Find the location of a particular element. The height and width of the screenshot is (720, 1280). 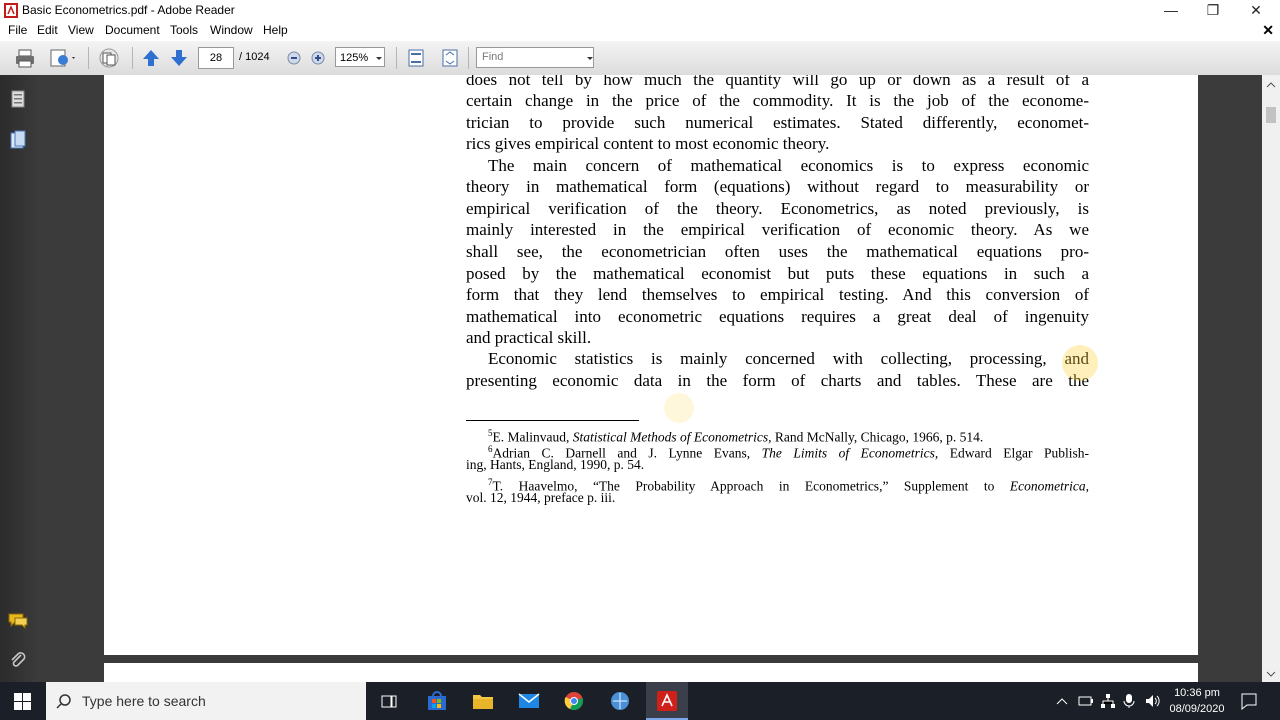

internet-browser-icon is located at coordinates (620, 701).